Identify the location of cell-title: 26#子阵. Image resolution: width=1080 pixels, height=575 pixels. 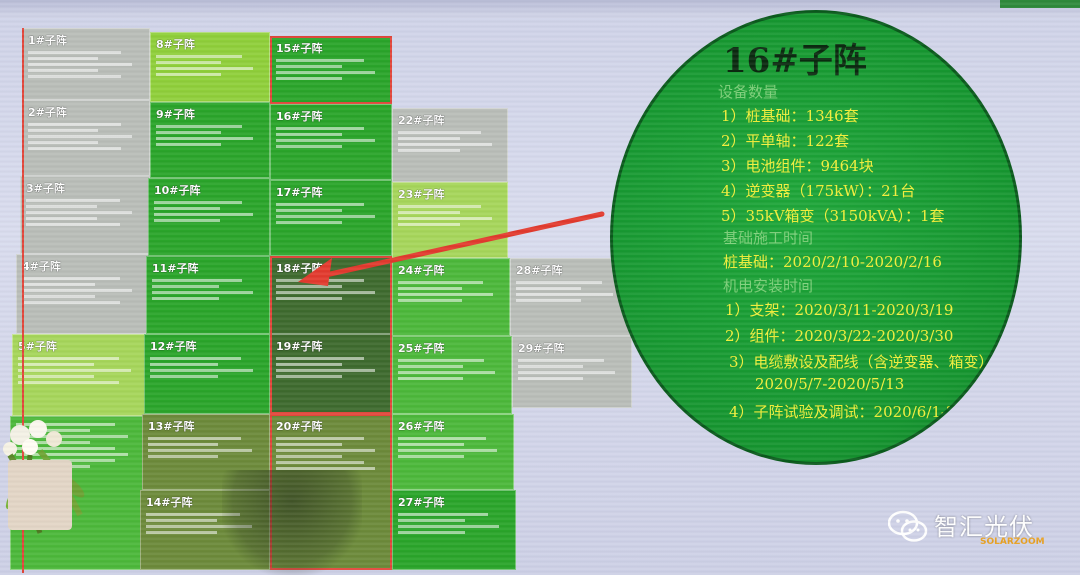
(421, 426).